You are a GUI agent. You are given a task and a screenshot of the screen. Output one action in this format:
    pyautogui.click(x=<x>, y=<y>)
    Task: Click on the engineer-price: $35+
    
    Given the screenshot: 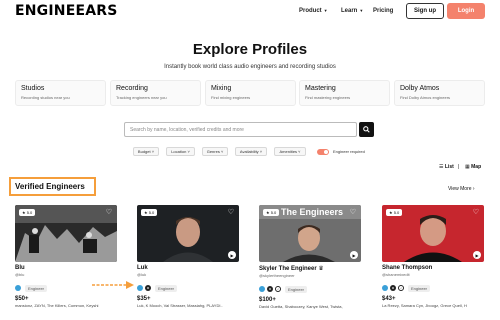 What is the action you would take?
    pyautogui.click(x=144, y=299)
    